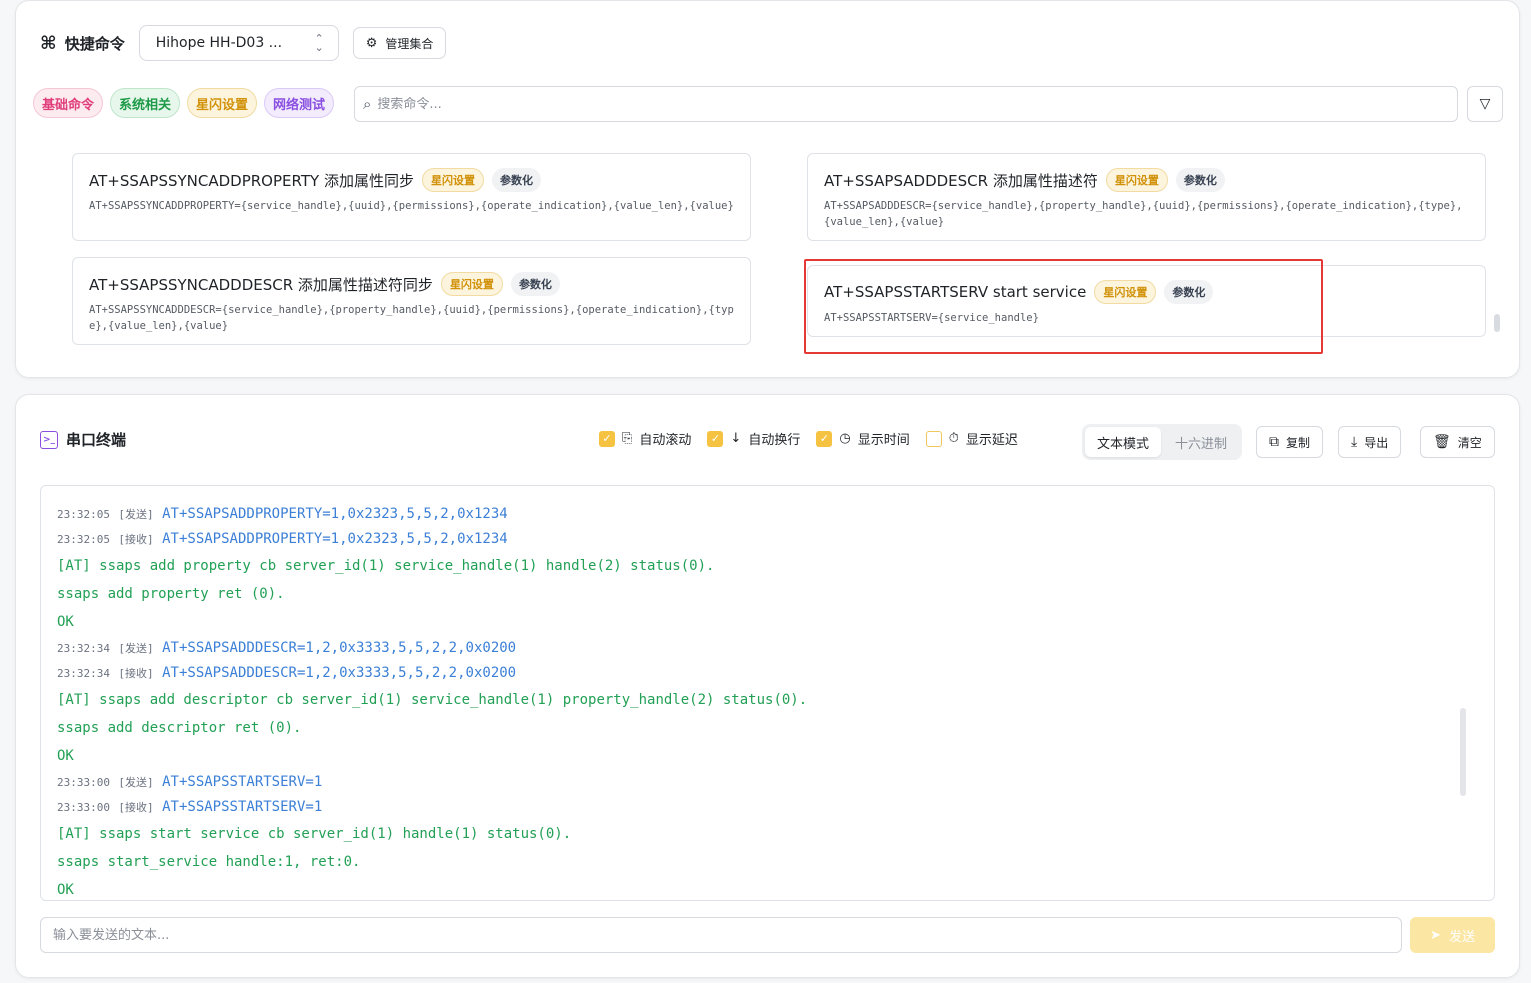 The image size is (1531, 983). What do you see at coordinates (824, 438) in the screenshot?
I see `show-time-checkbox: ✓` at bounding box center [824, 438].